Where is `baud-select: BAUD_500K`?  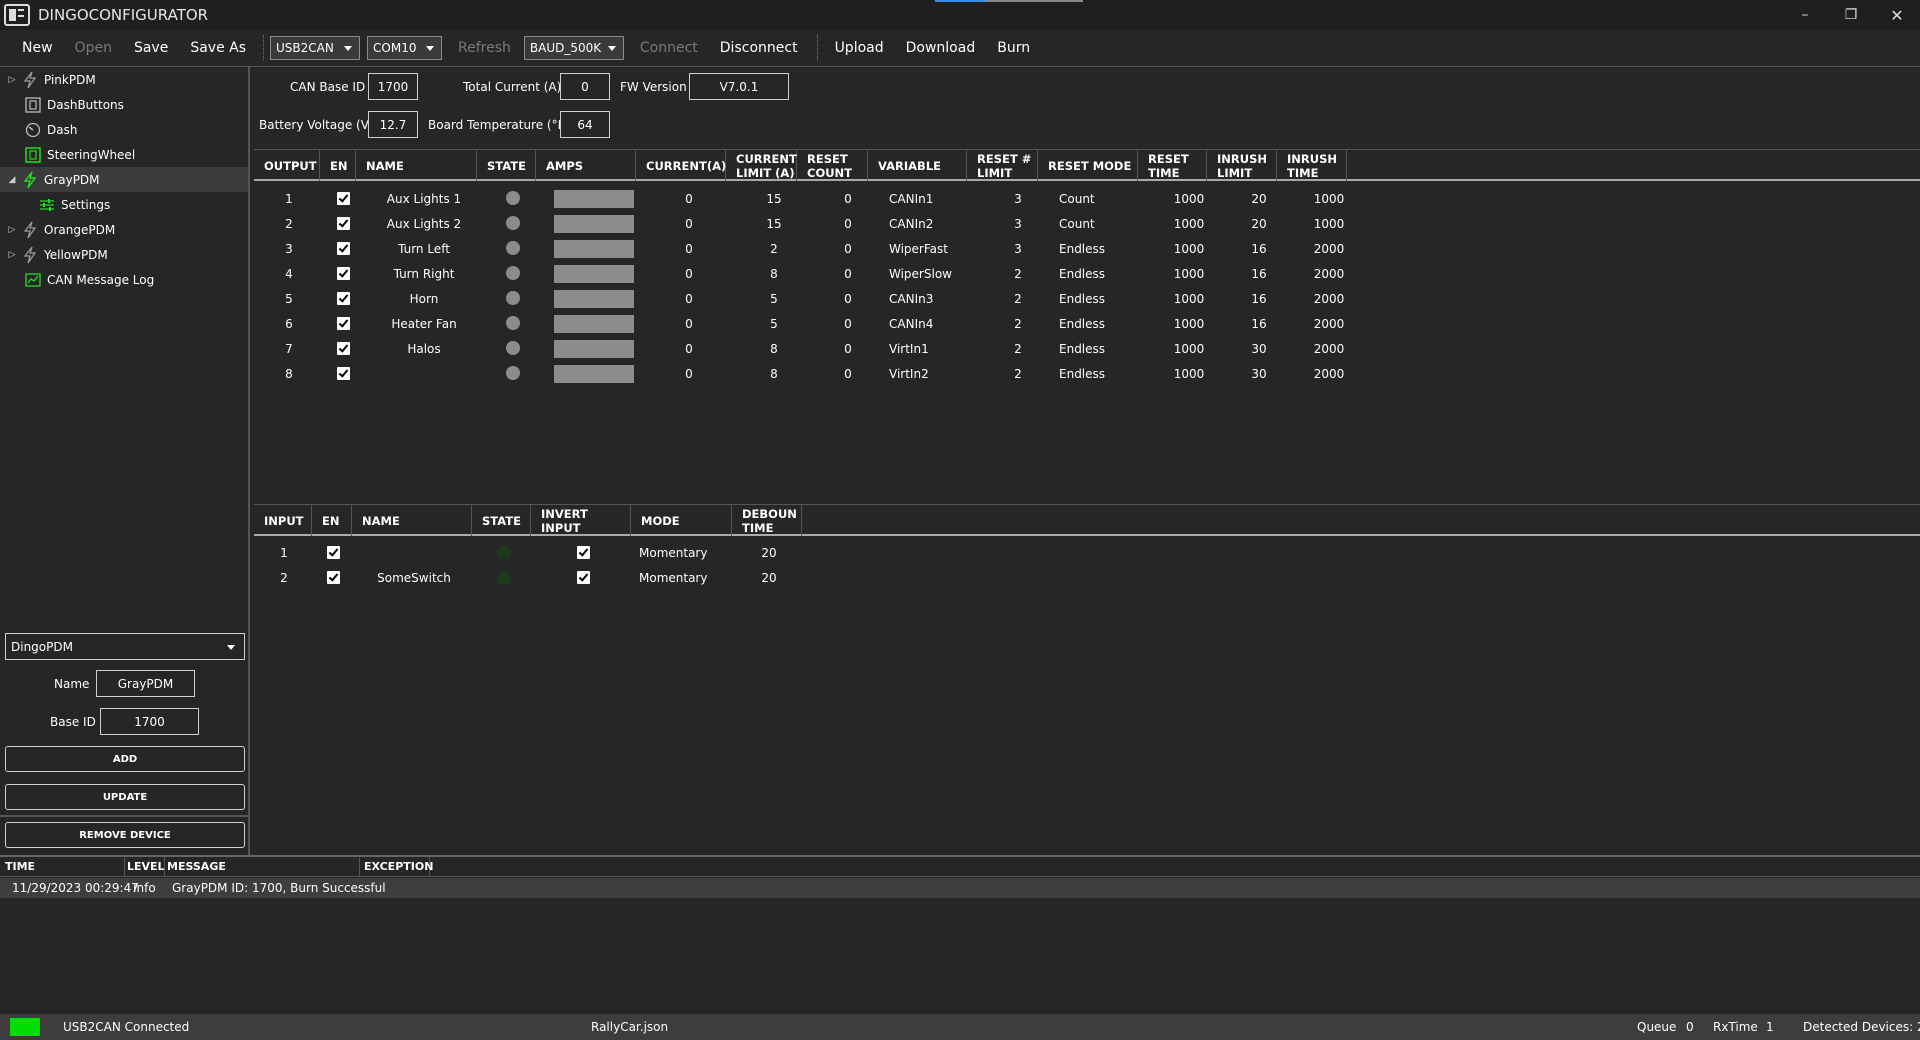 baud-select: BAUD_500K is located at coordinates (573, 48).